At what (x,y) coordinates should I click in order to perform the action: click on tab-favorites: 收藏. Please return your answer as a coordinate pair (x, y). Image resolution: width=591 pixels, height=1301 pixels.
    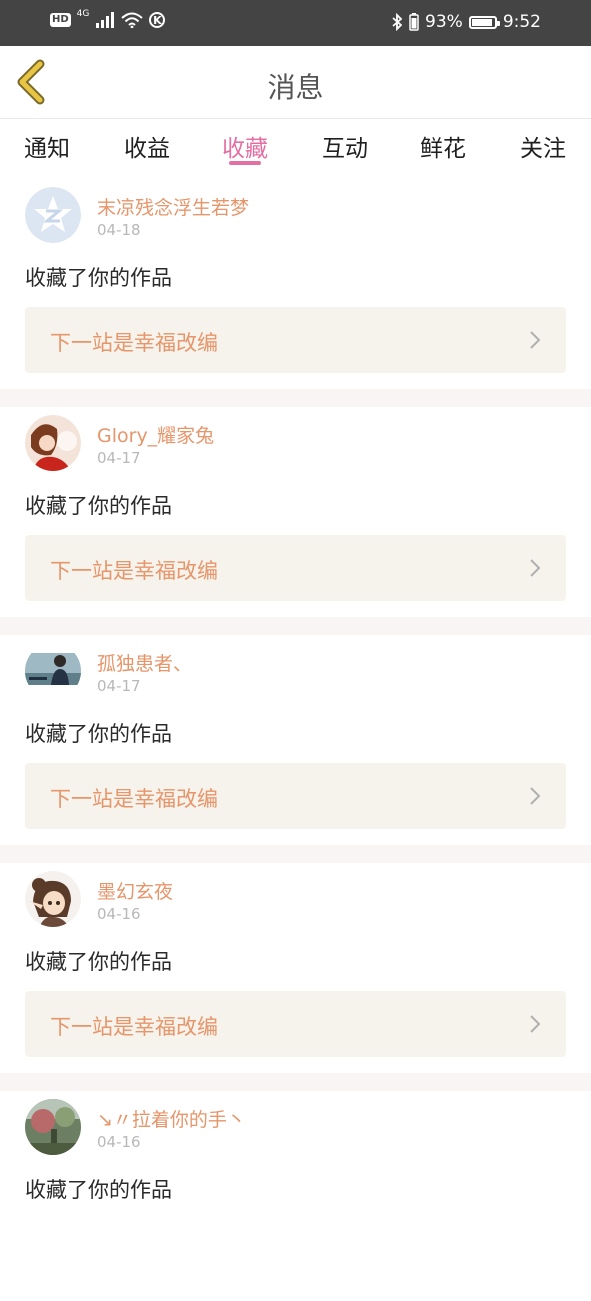
    Looking at the image, I should click on (245, 146).